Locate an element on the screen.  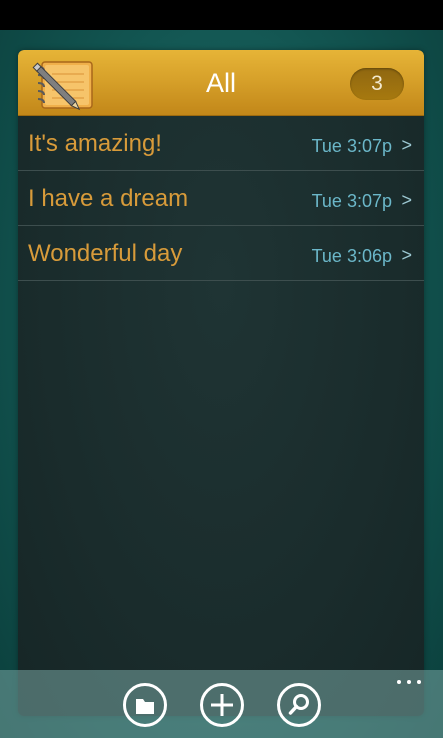
note-timestamp: Tue 3:06p is located at coordinates (351, 256).